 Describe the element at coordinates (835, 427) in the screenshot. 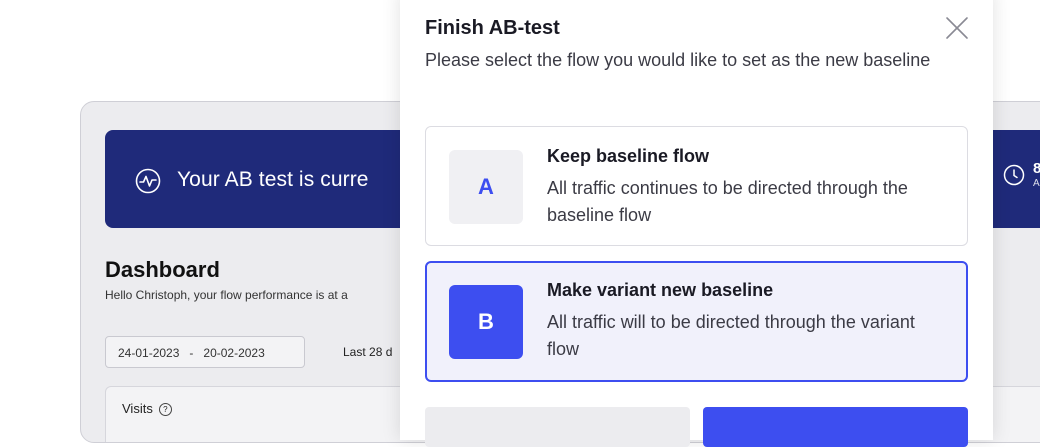

I see `confirm-button` at that location.